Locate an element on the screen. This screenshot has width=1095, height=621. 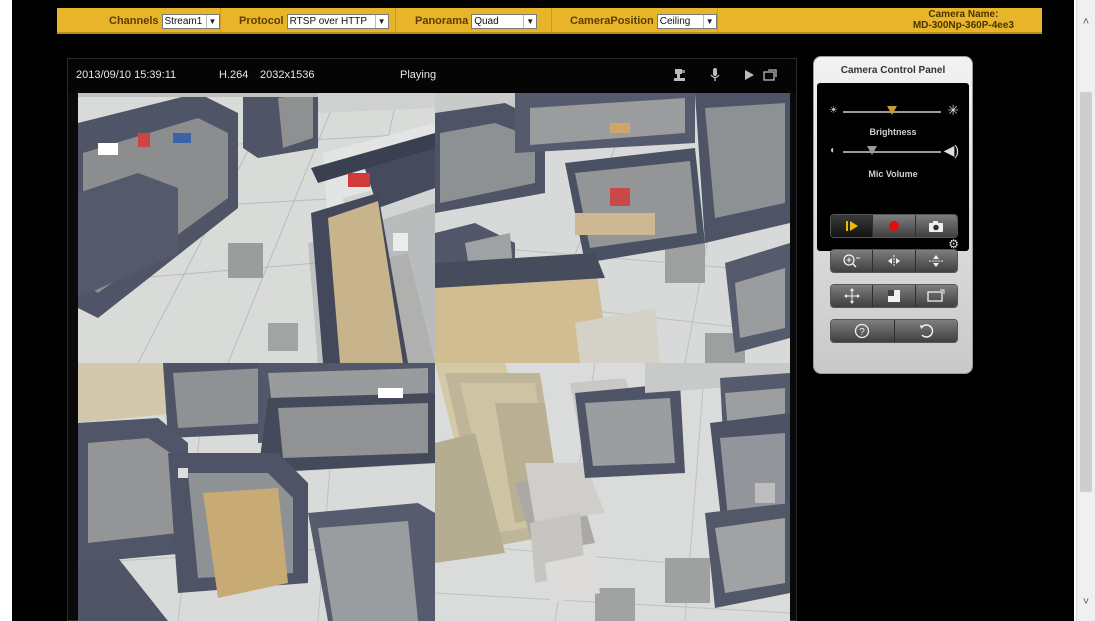
vertical-scrollbar: ˄ ˅ is located at coordinates (1085, 310).